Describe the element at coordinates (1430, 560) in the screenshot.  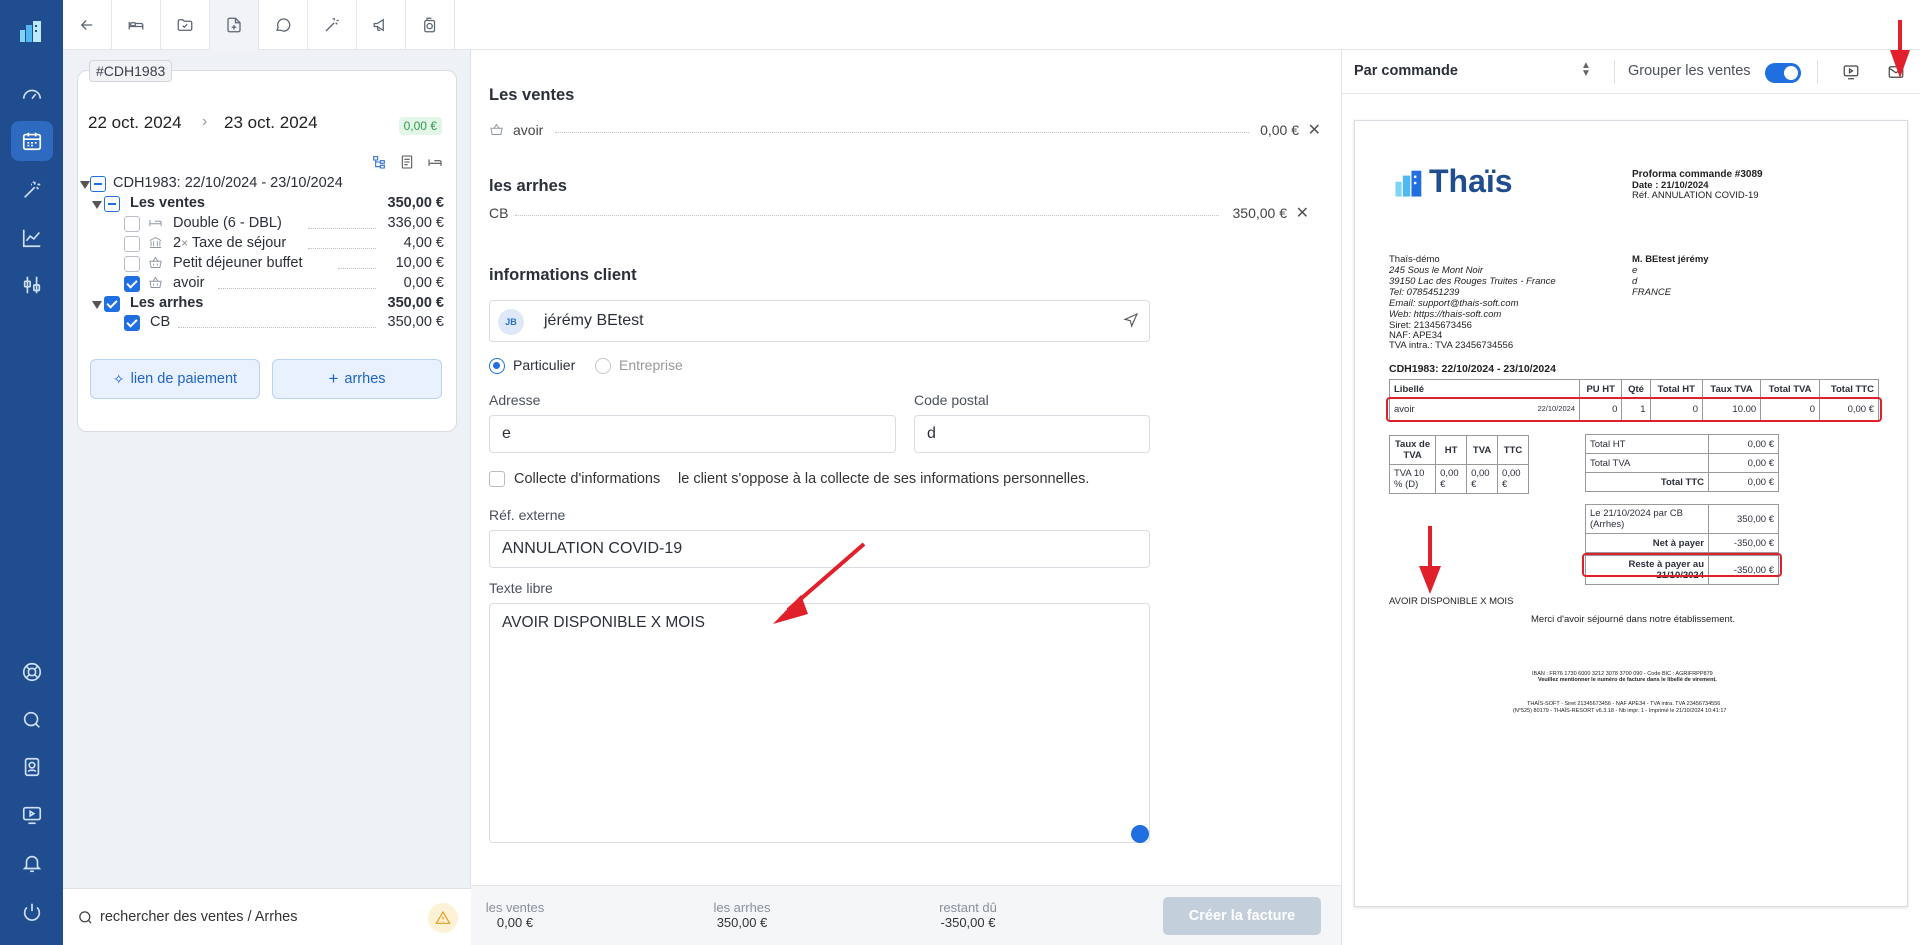
I see `red-annotation-arrow-icon` at that location.